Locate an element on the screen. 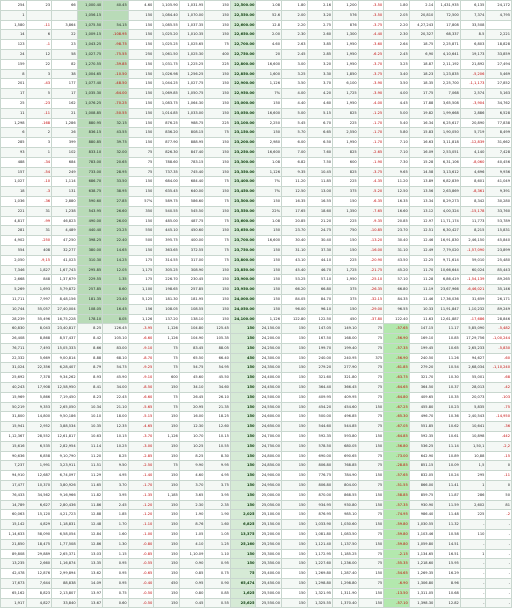 Image resolution: width=512 pixels, height=608 pixels. table-cell: 10.55 is located at coordinates (217, 446).